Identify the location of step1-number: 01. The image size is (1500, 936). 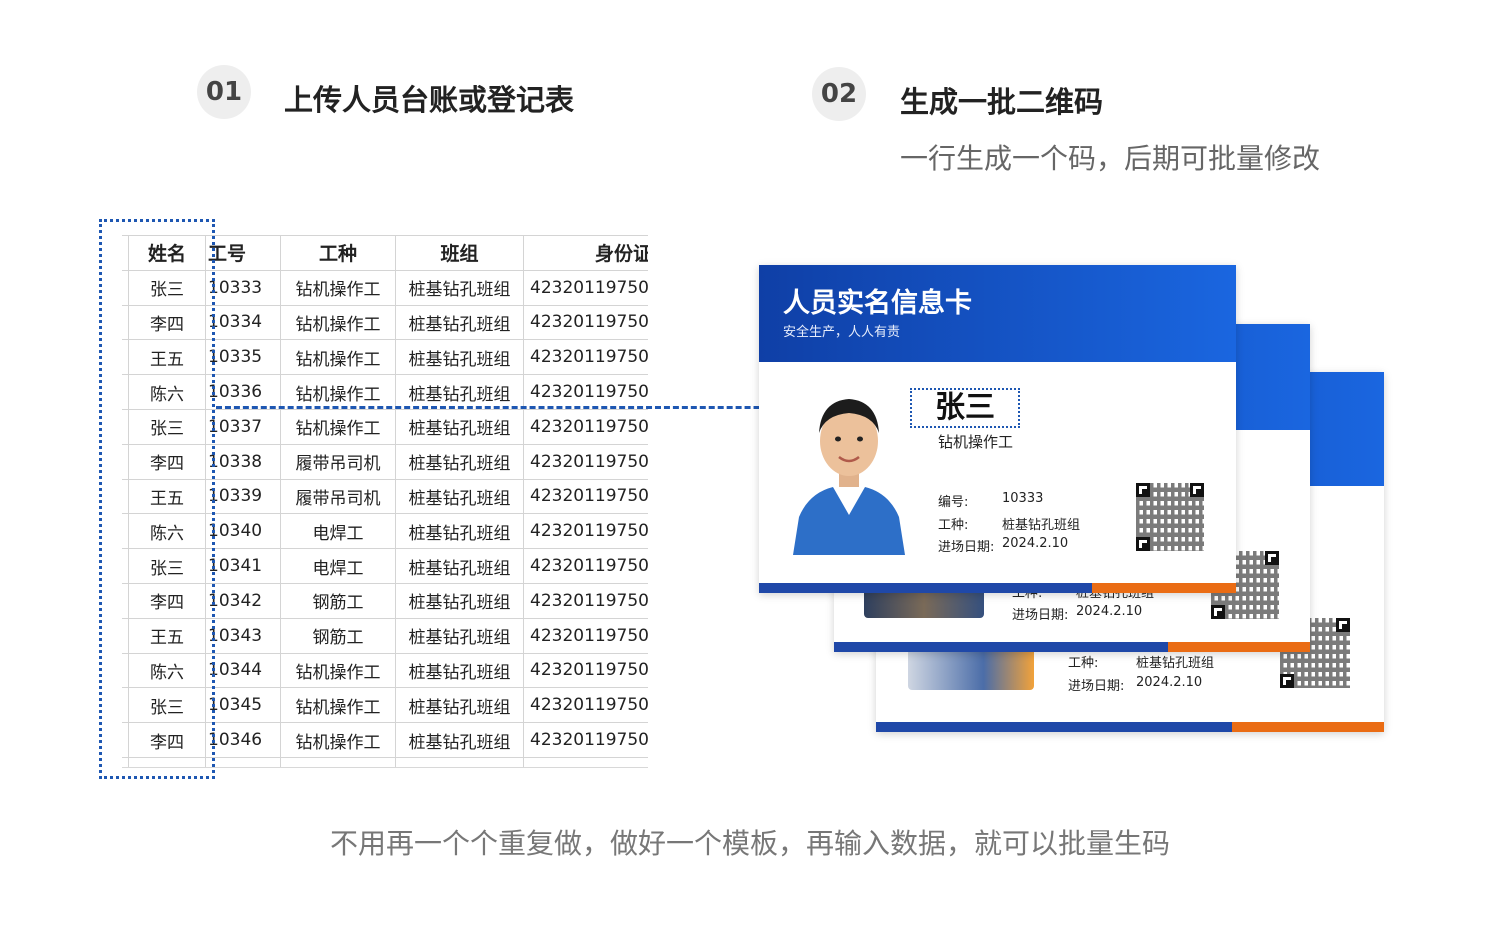
(224, 92).